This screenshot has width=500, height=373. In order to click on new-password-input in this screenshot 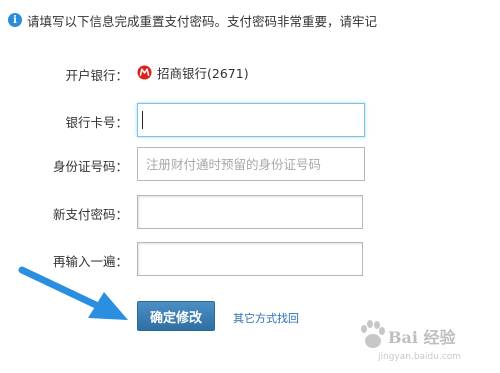, I will do `click(250, 212)`.